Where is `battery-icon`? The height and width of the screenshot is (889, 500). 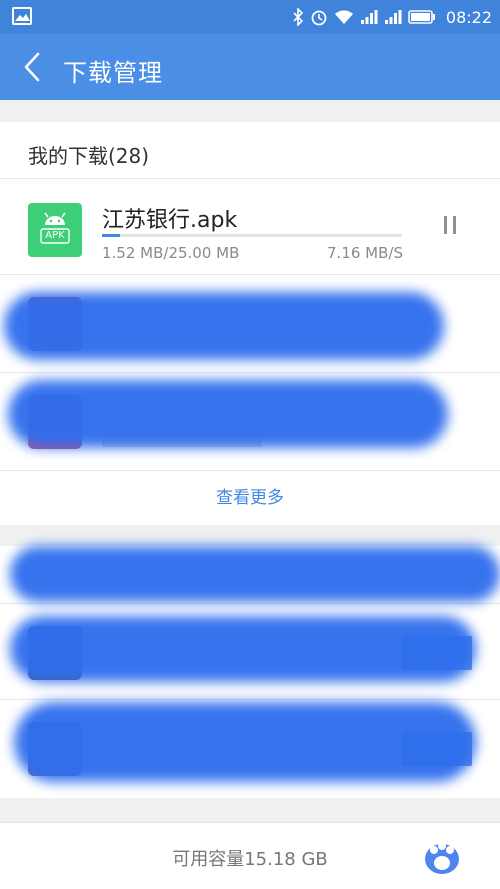
battery-icon is located at coordinates (421, 17).